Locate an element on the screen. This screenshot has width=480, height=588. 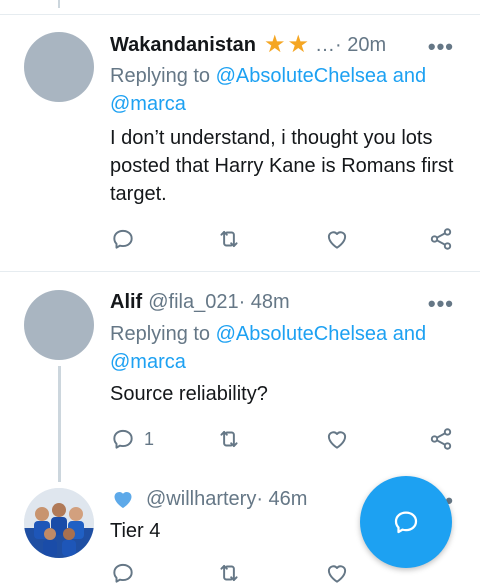
thread-line-stub is located at coordinates (59, 4).